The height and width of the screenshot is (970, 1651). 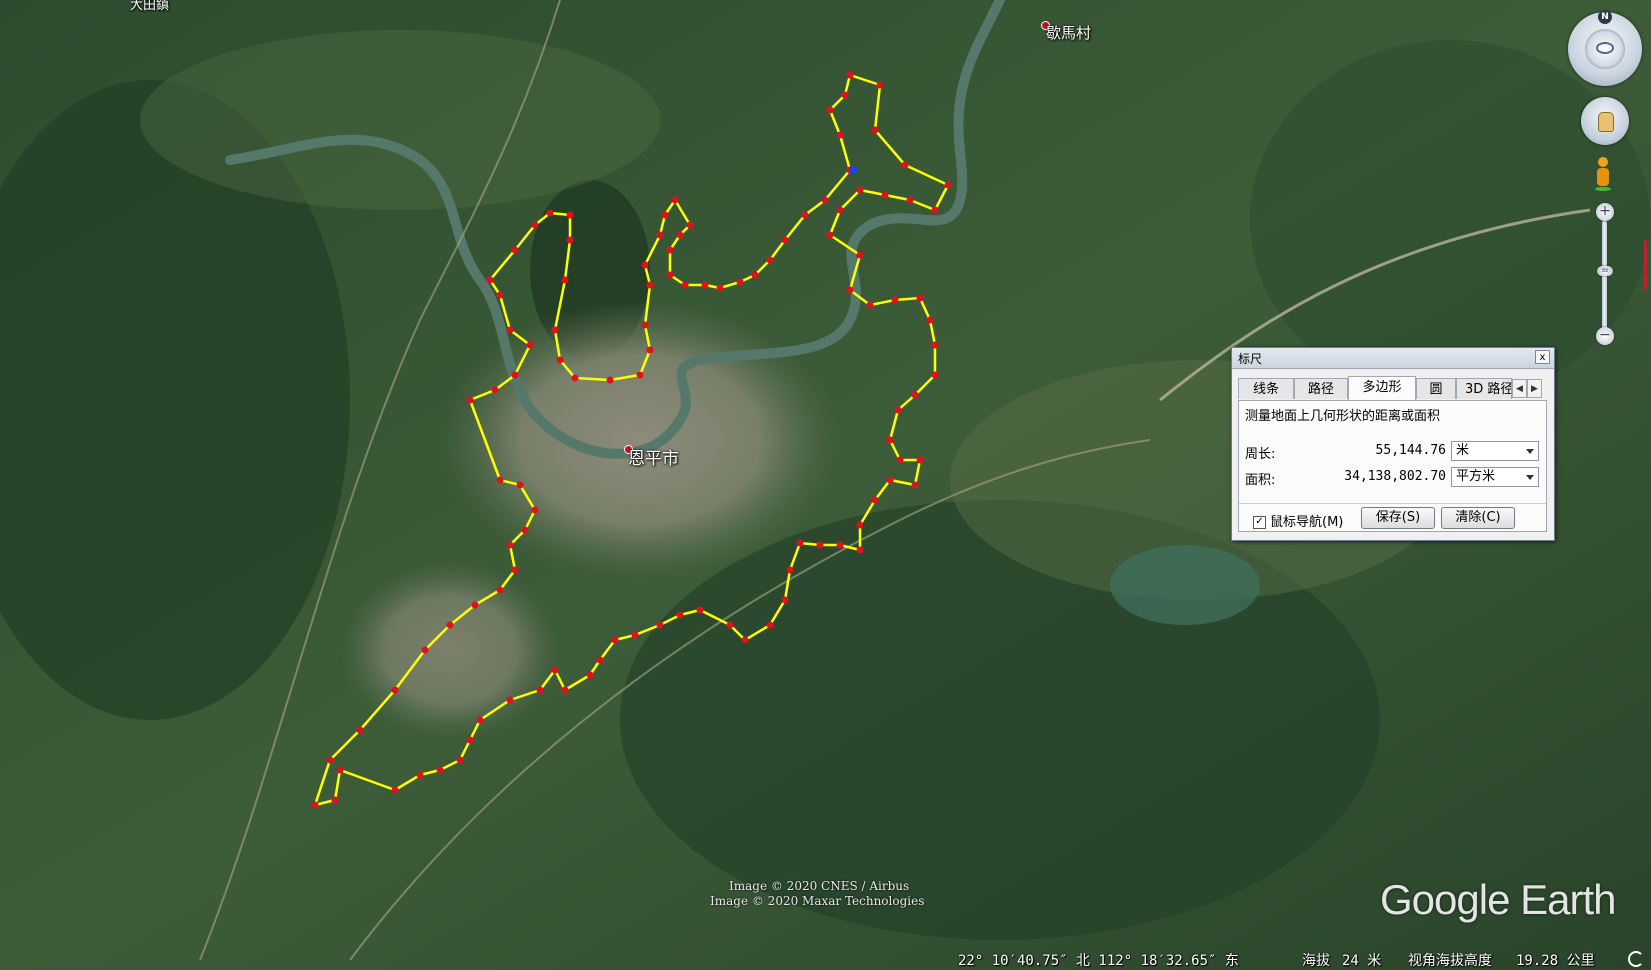 I want to click on zoom-out-button: −, so click(x=1605, y=336).